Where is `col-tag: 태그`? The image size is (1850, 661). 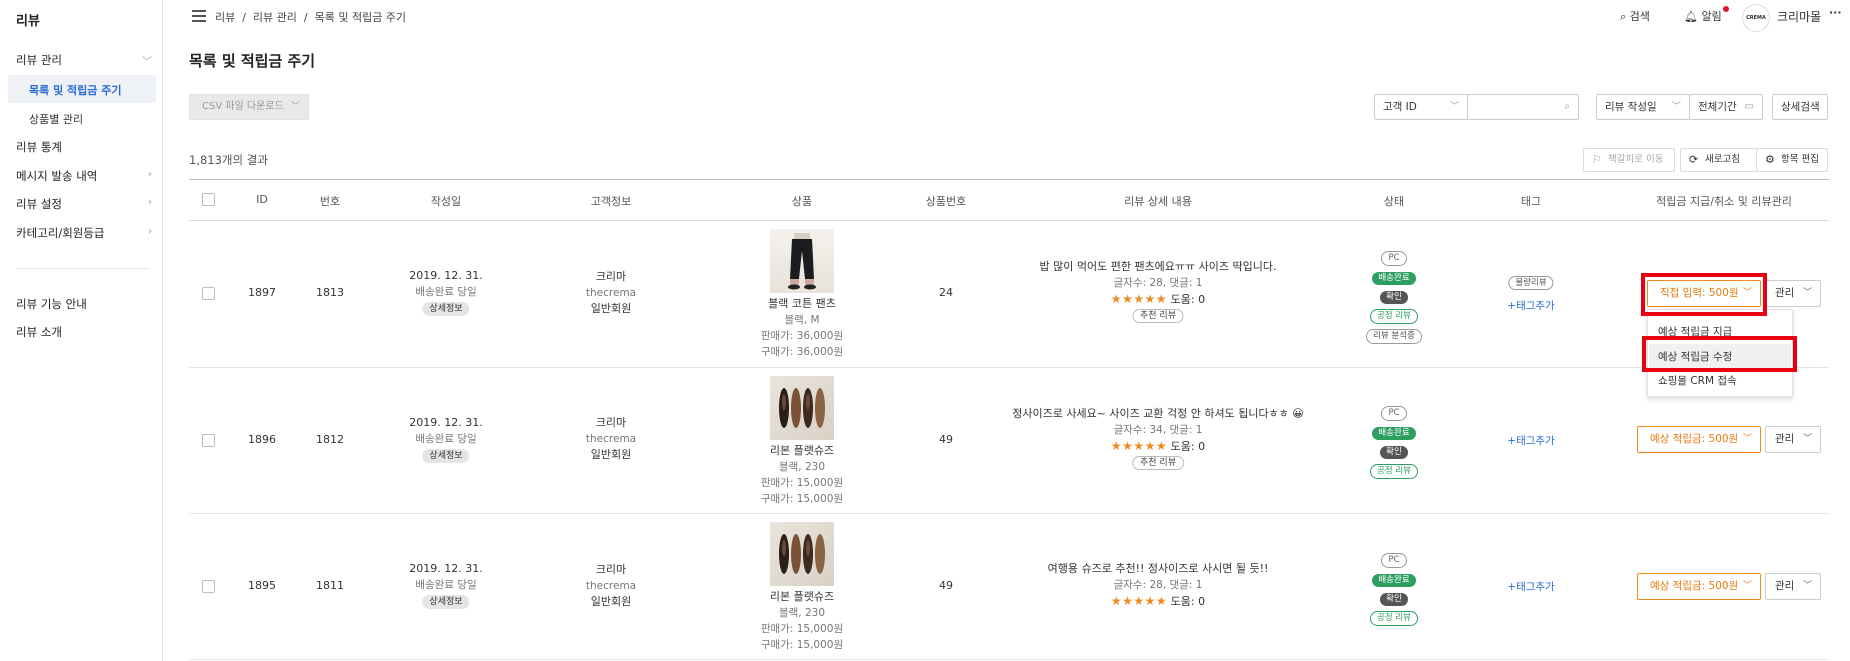 col-tag: 태그 is located at coordinates (1531, 201).